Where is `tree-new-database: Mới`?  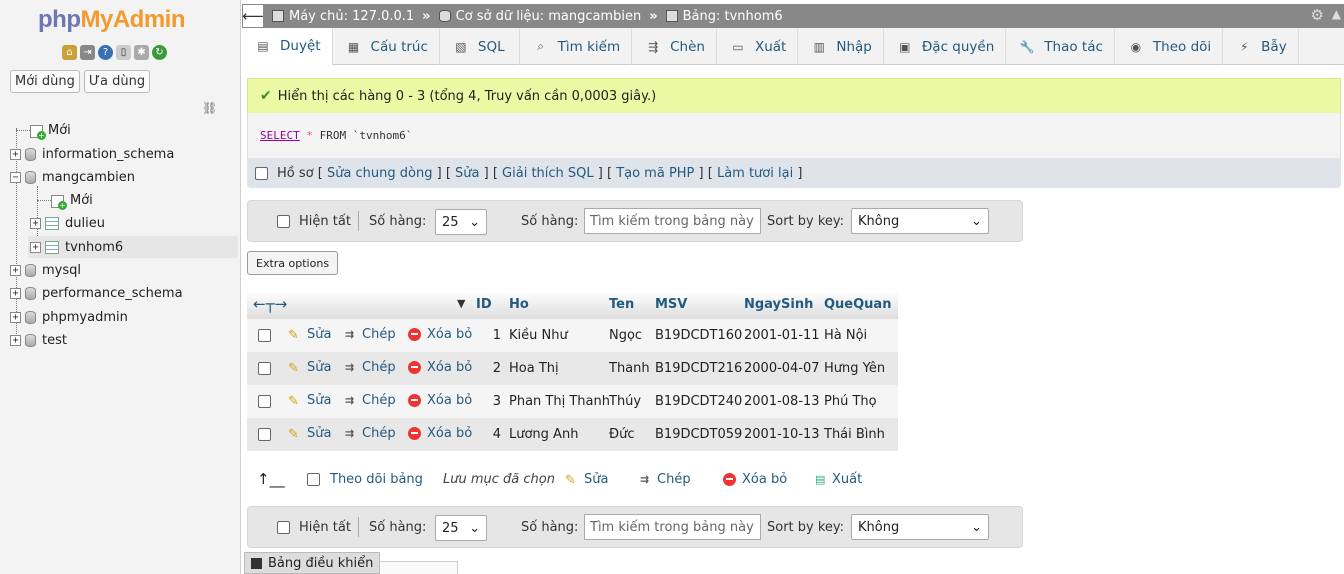
tree-new-database: Mới is located at coordinates (50, 130).